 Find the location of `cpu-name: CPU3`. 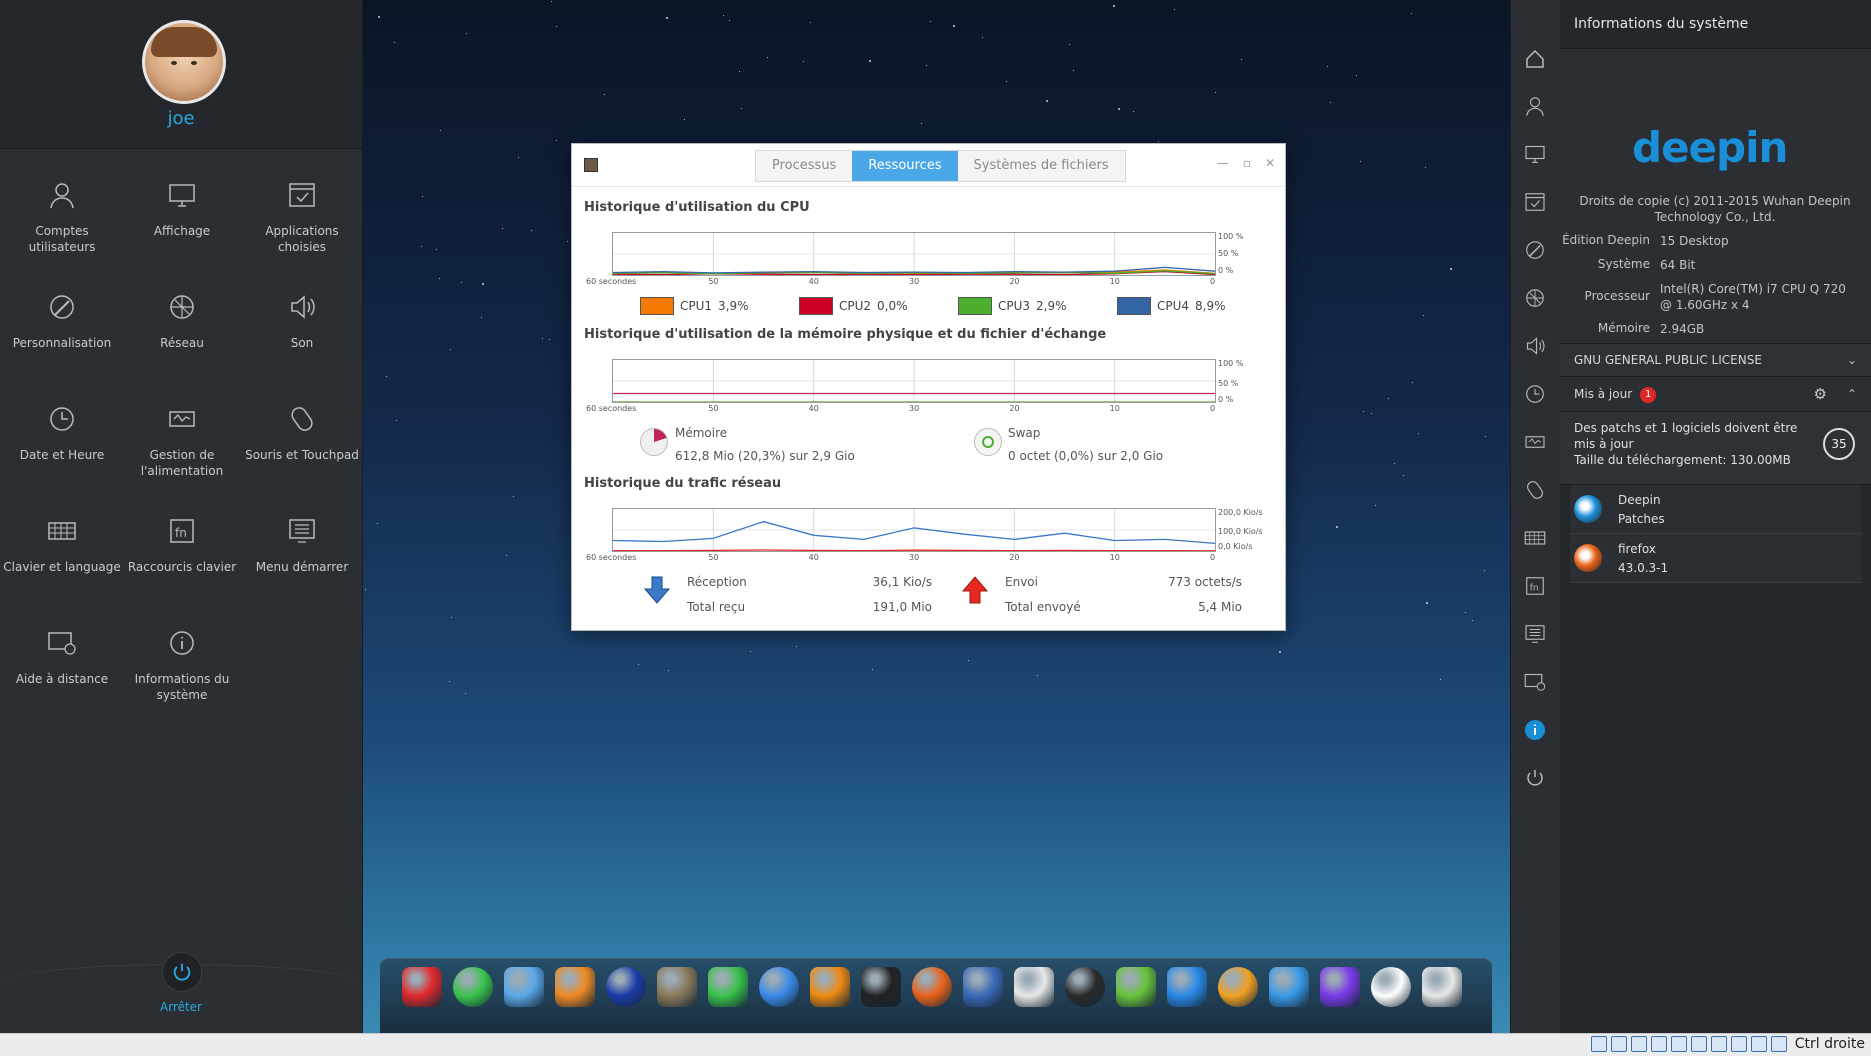

cpu-name: CPU3 is located at coordinates (1014, 306).